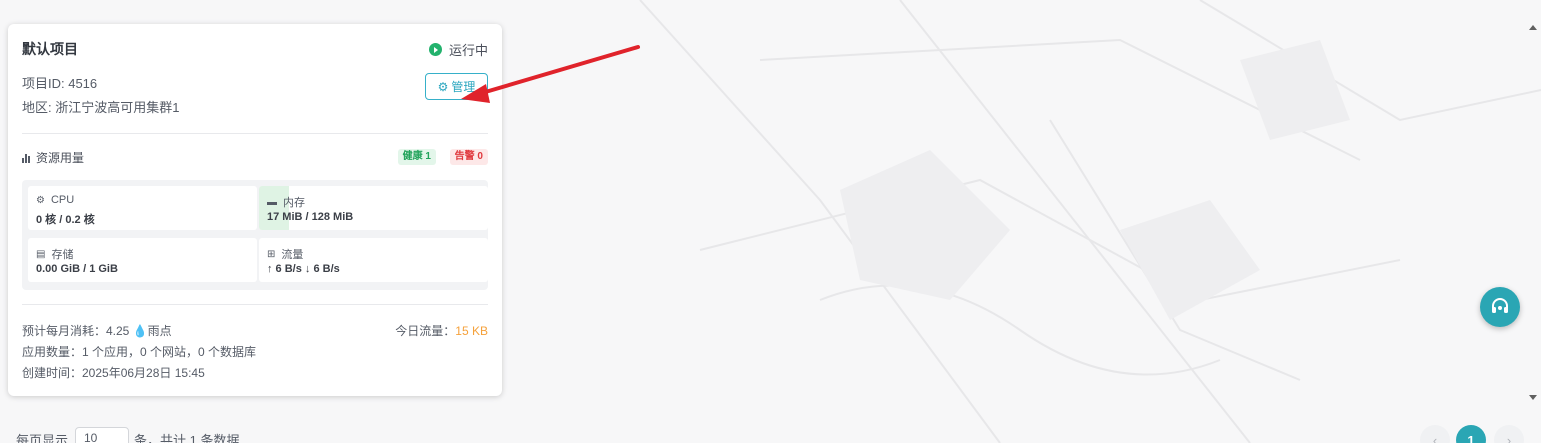 The width and height of the screenshot is (1541, 443). What do you see at coordinates (139, 352) in the screenshot?
I see `app-count: 应用数量：1 个应用，0 个网站，0 个数据库` at bounding box center [139, 352].